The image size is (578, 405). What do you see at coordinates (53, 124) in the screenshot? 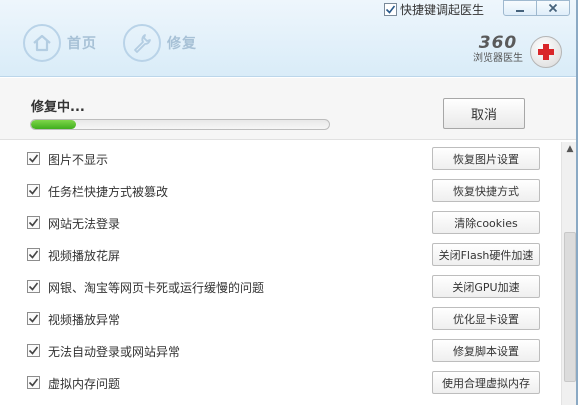
I see `progress-fill` at bounding box center [53, 124].